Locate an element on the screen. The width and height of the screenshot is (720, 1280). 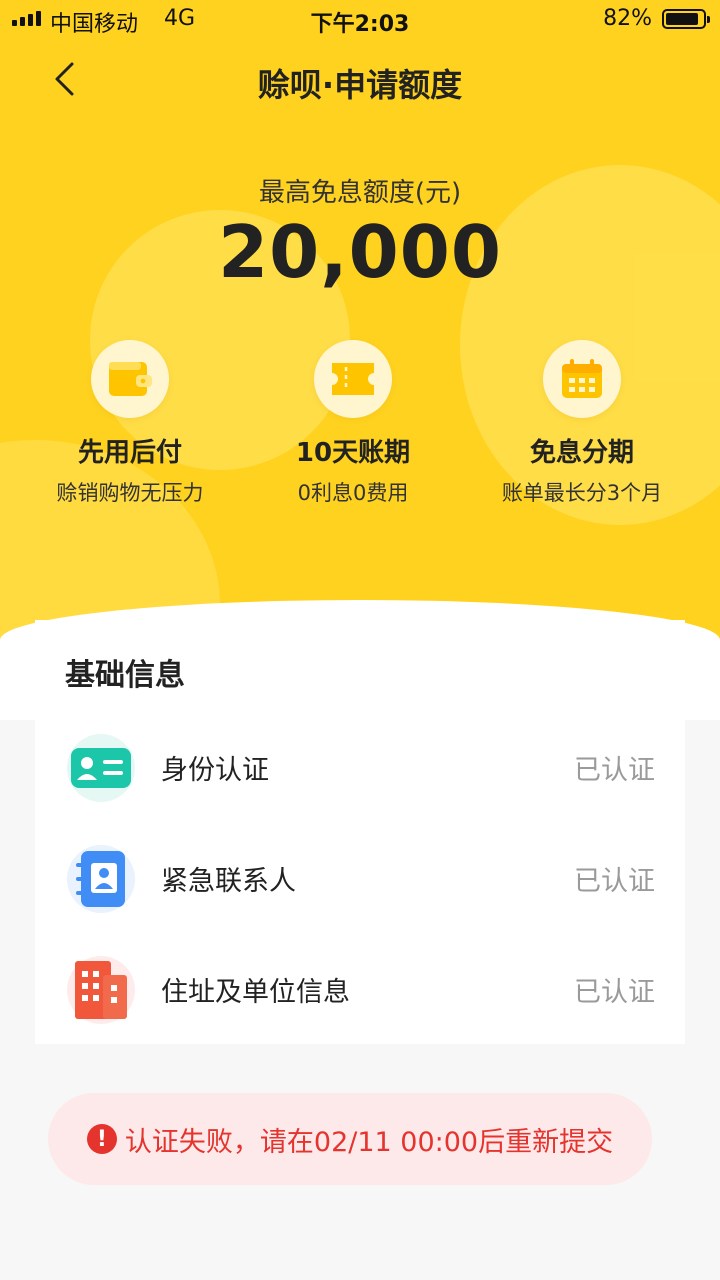
limit-label: 最高免息额度(元) is located at coordinates (360, 193).